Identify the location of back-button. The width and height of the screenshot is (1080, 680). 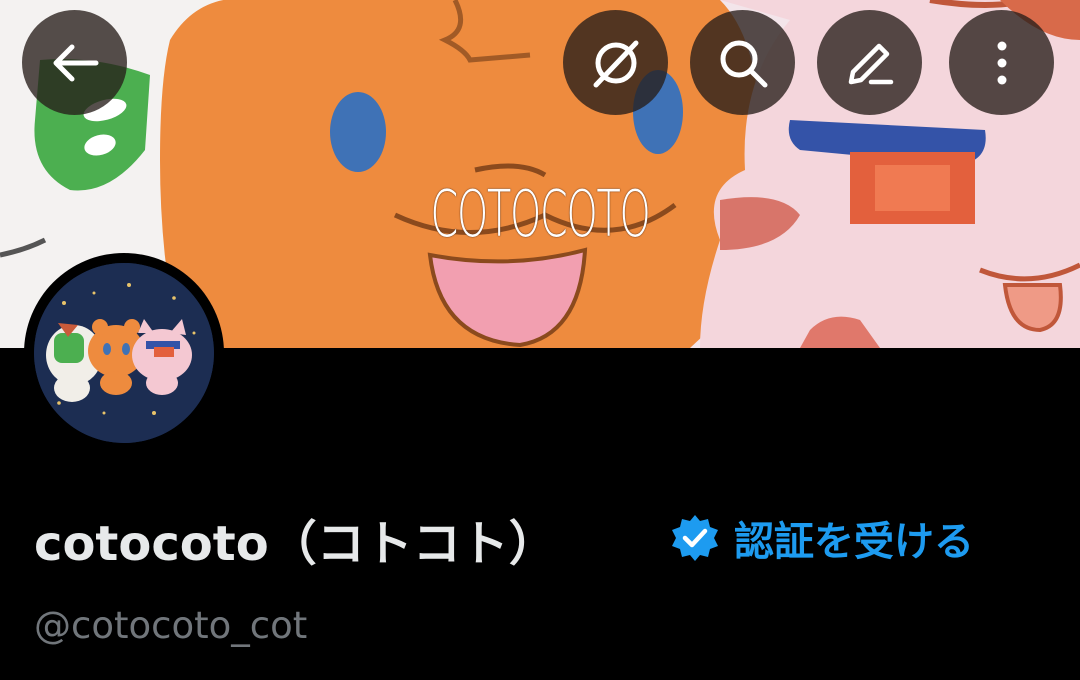
(74, 62).